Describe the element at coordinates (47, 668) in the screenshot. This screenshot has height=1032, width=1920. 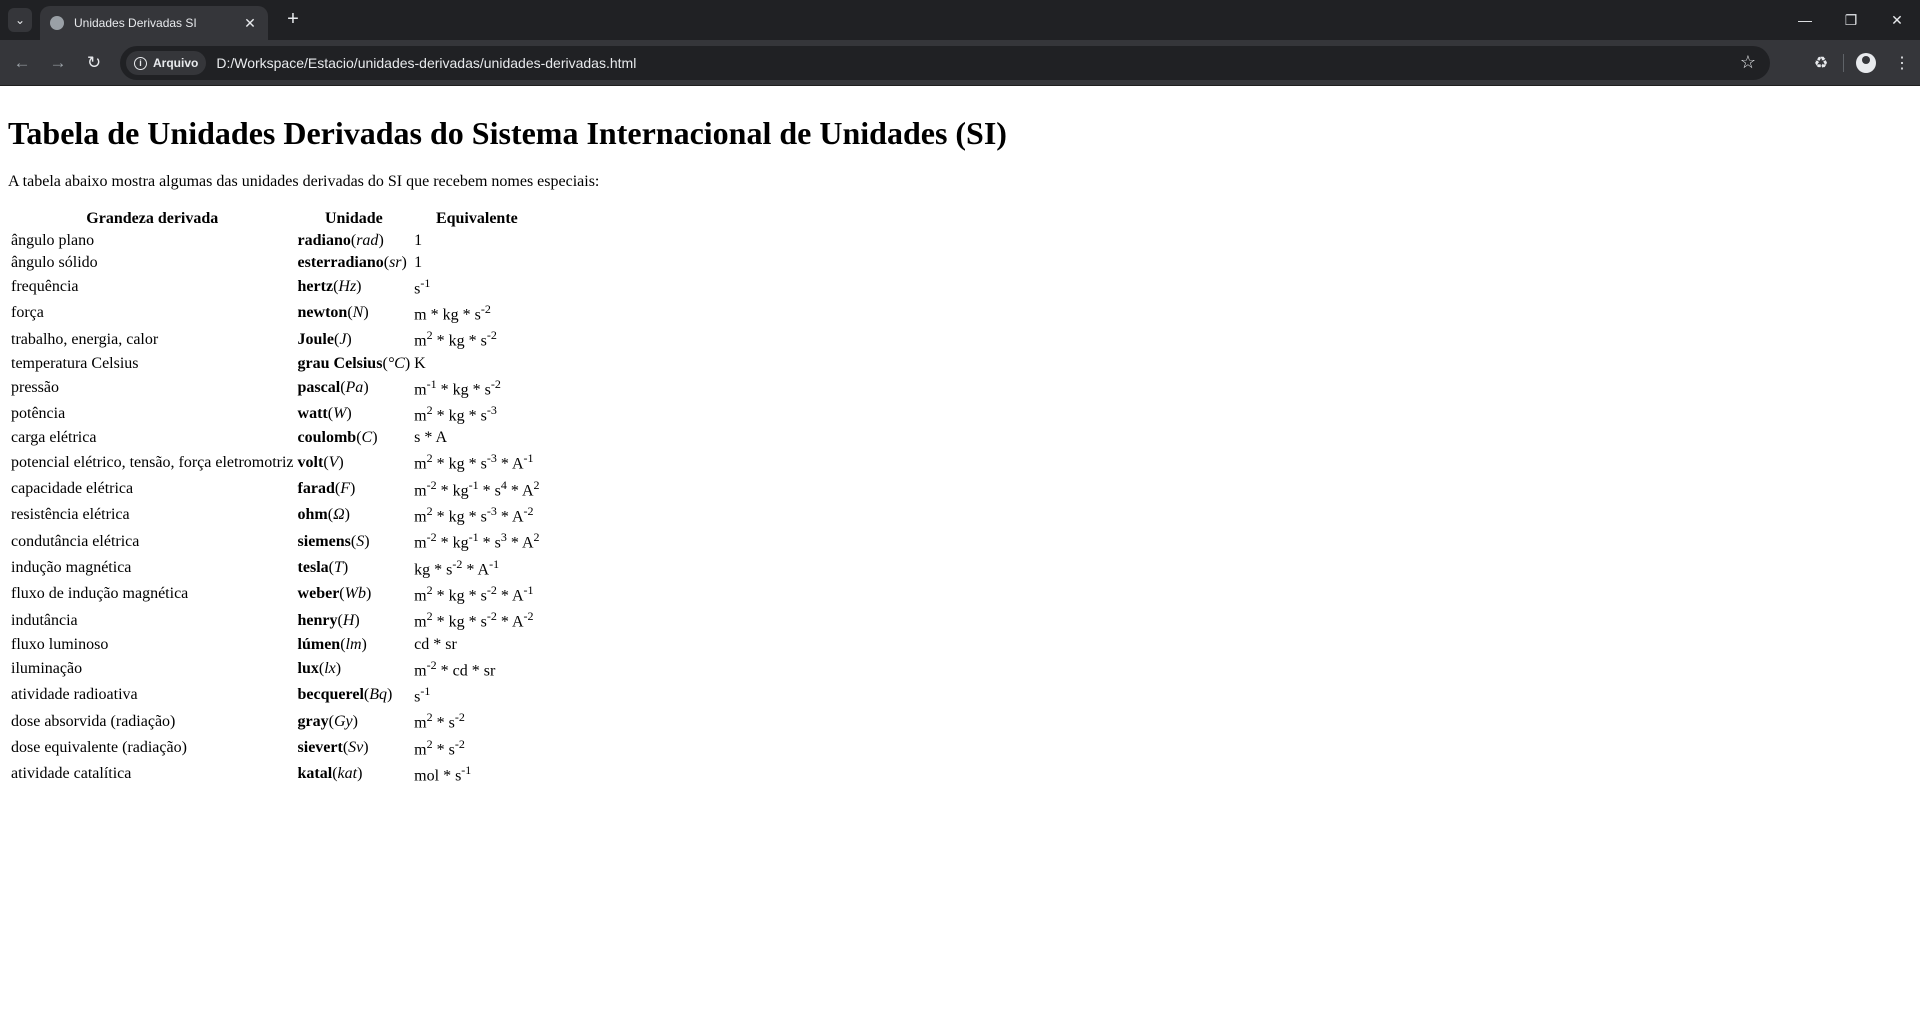
I see `cell-grandeza: iluminação` at that location.